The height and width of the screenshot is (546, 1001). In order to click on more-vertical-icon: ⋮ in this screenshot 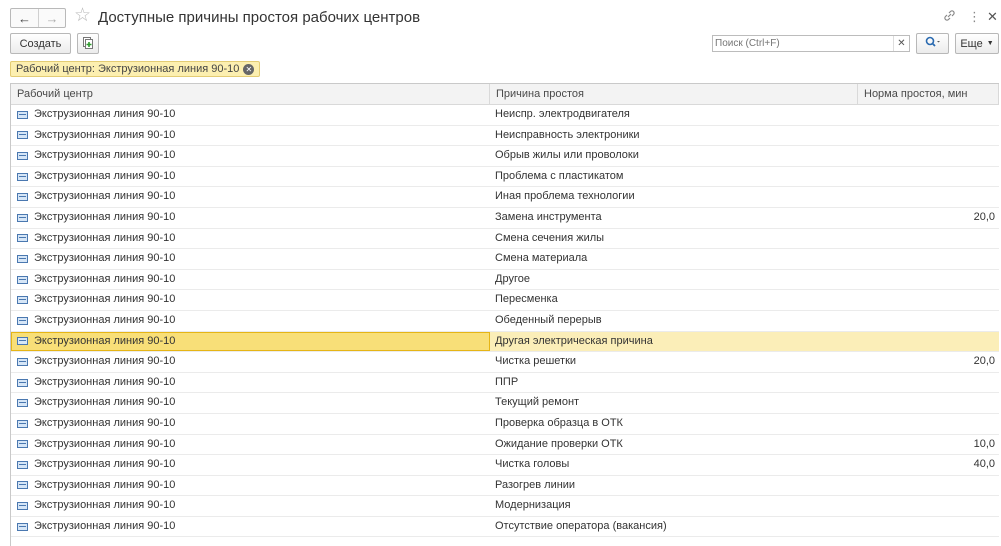, I will do `click(974, 17)`.